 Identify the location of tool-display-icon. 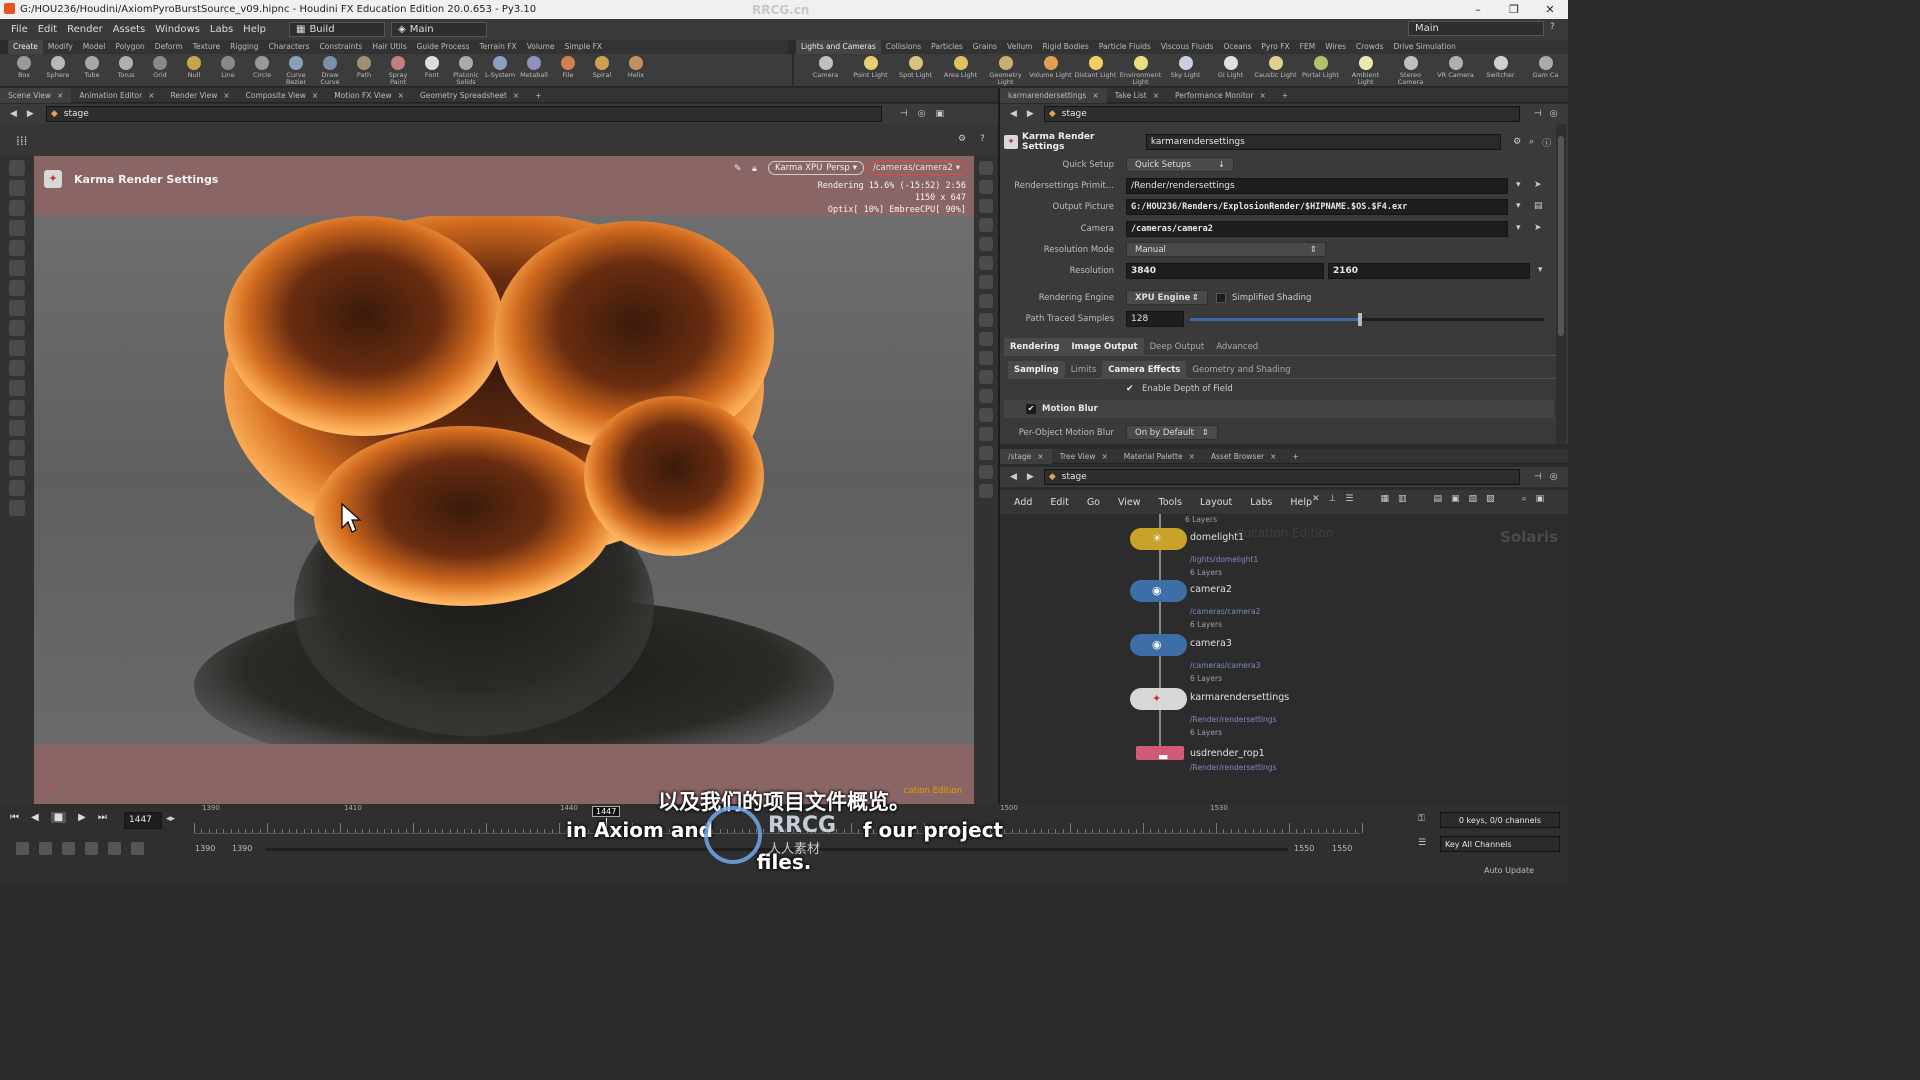
(986, 415).